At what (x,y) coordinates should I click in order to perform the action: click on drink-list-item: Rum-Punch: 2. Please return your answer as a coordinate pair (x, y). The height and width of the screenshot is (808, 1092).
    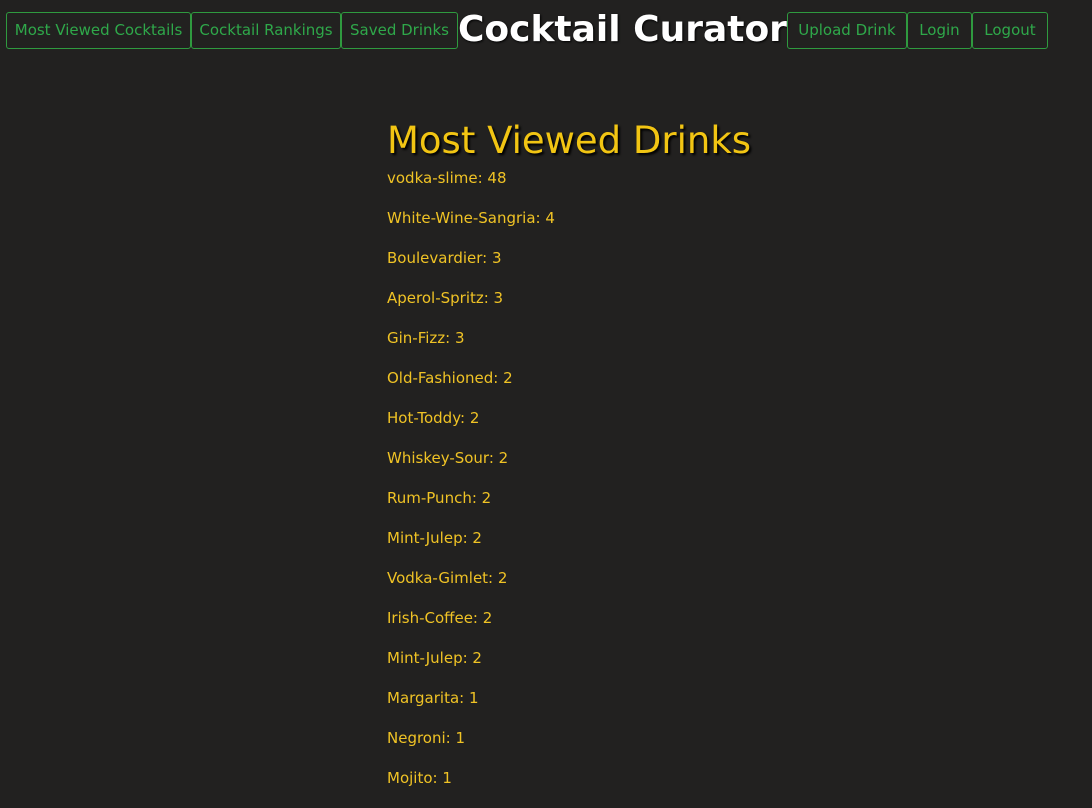
    Looking at the image, I should click on (439, 498).